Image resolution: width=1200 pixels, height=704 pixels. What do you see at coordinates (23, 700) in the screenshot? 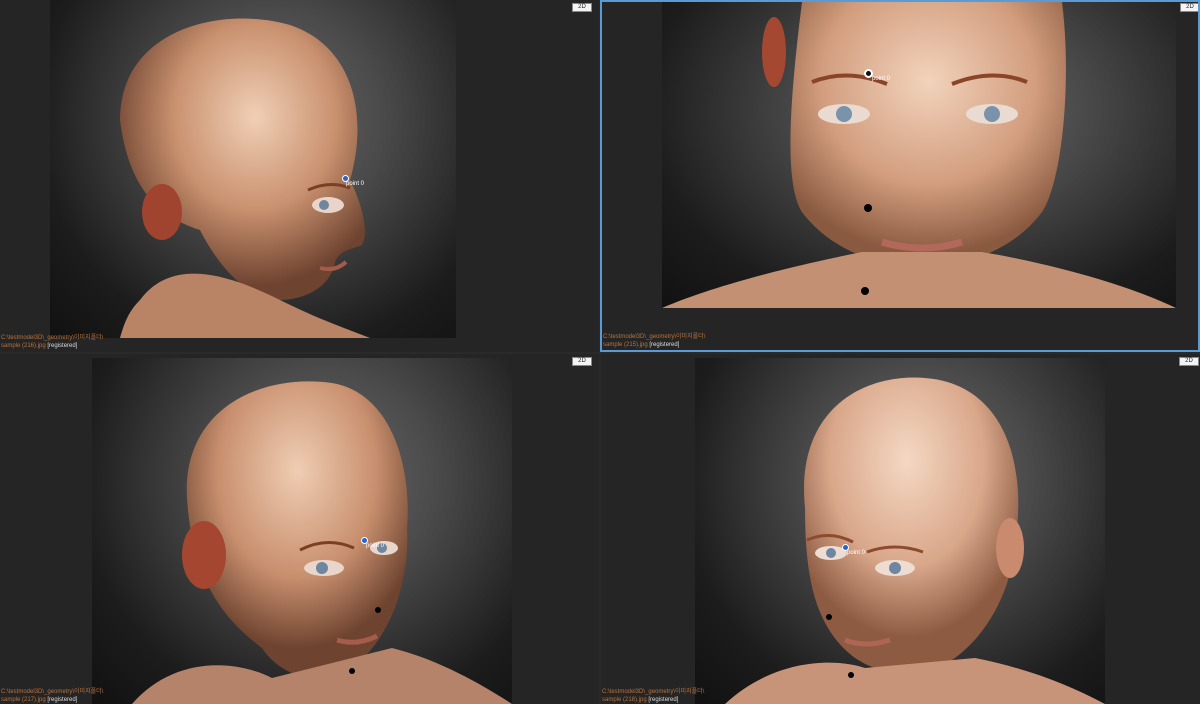
I see `image-filename: sample (217).jpg` at bounding box center [23, 700].